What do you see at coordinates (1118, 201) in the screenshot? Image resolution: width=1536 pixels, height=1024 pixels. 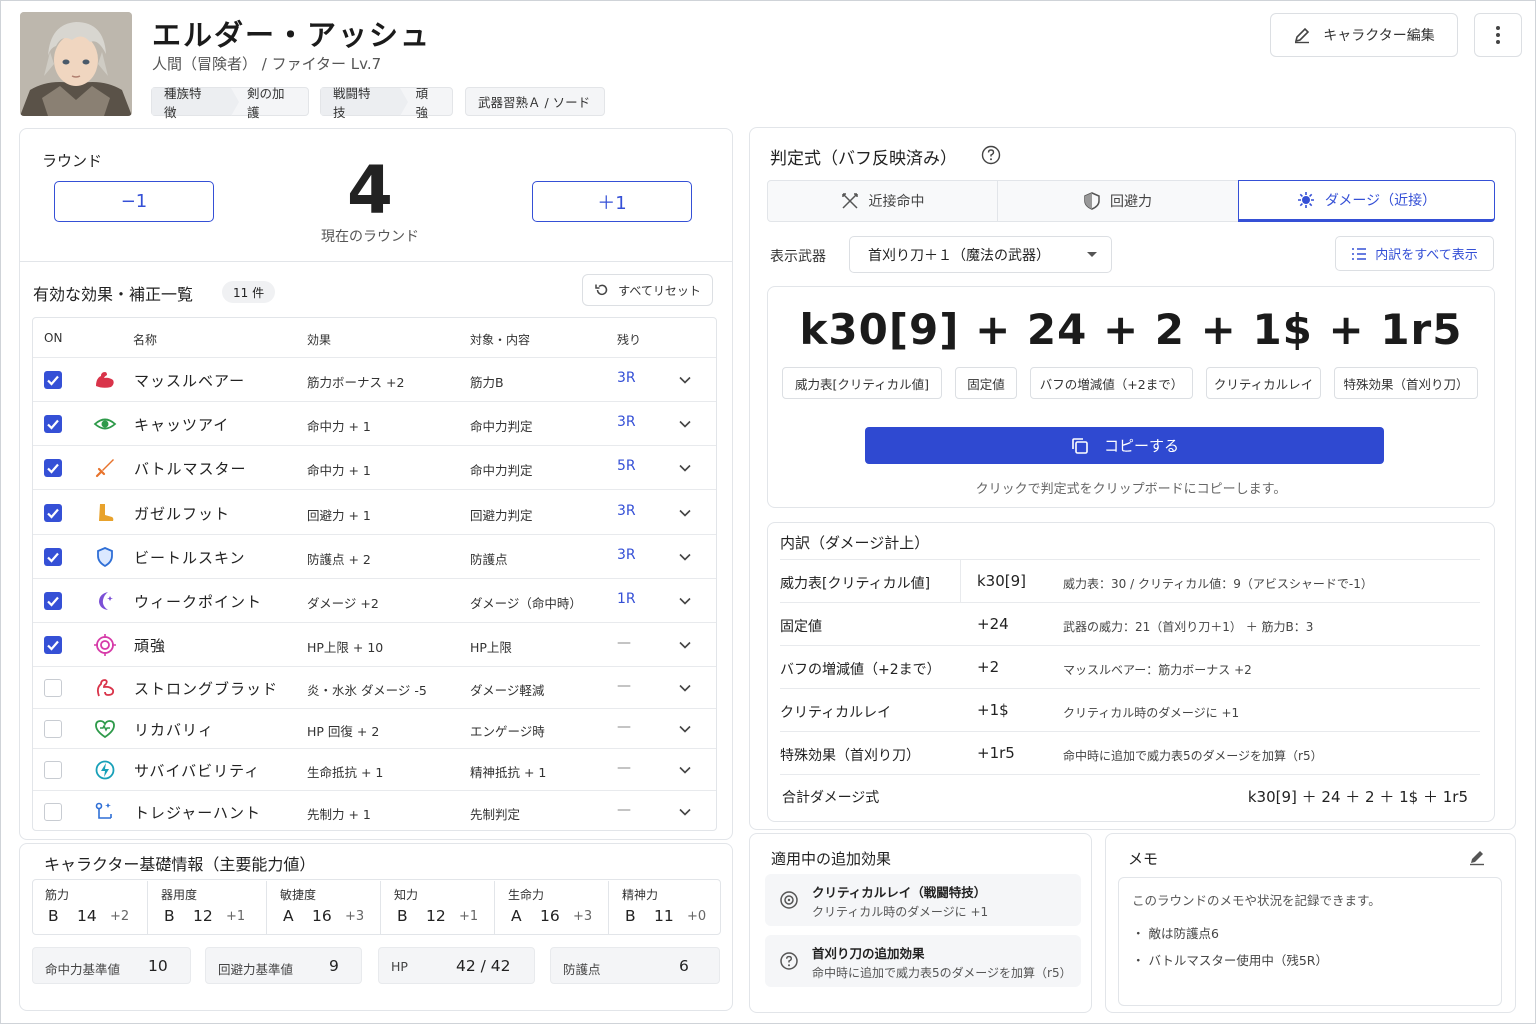 I see `tab-evasion: 回避力` at bounding box center [1118, 201].